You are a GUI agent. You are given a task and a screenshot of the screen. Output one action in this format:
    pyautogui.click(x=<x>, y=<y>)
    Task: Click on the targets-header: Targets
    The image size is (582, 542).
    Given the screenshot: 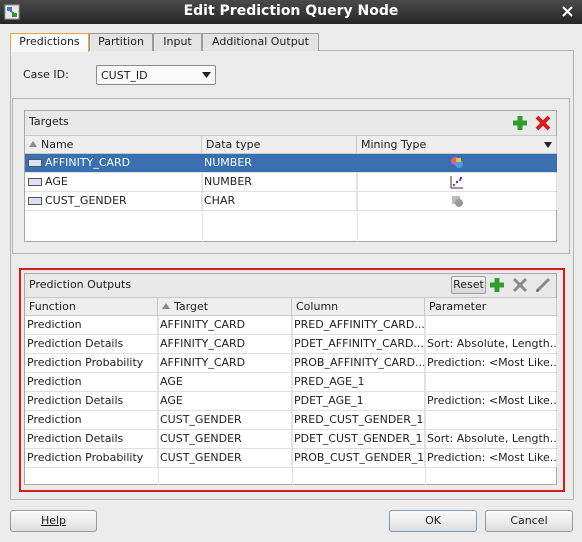 What is the action you would take?
    pyautogui.click(x=290, y=123)
    